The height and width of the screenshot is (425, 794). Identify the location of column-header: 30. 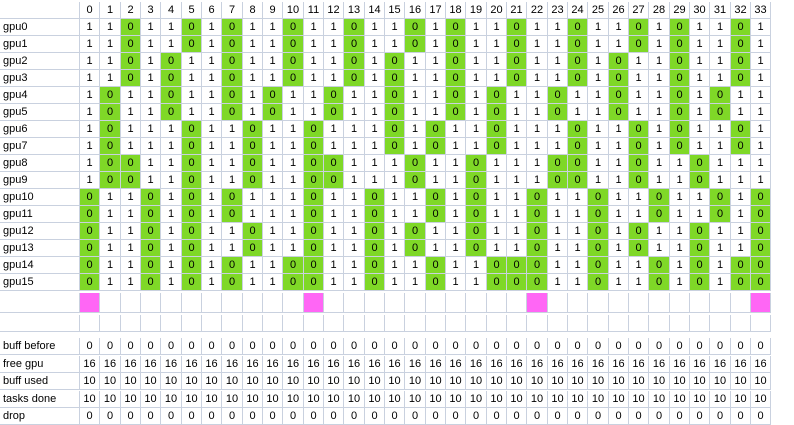
(700, 10).